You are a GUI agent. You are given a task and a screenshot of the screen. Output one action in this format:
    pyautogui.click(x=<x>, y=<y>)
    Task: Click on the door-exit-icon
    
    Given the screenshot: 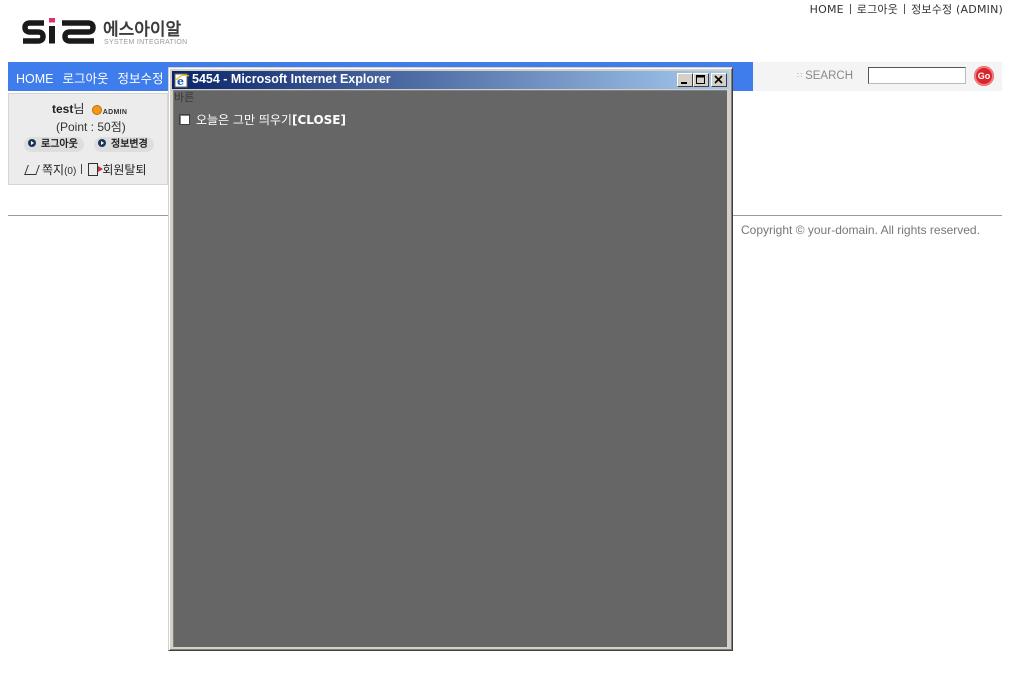 What is the action you would take?
    pyautogui.click(x=96, y=169)
    